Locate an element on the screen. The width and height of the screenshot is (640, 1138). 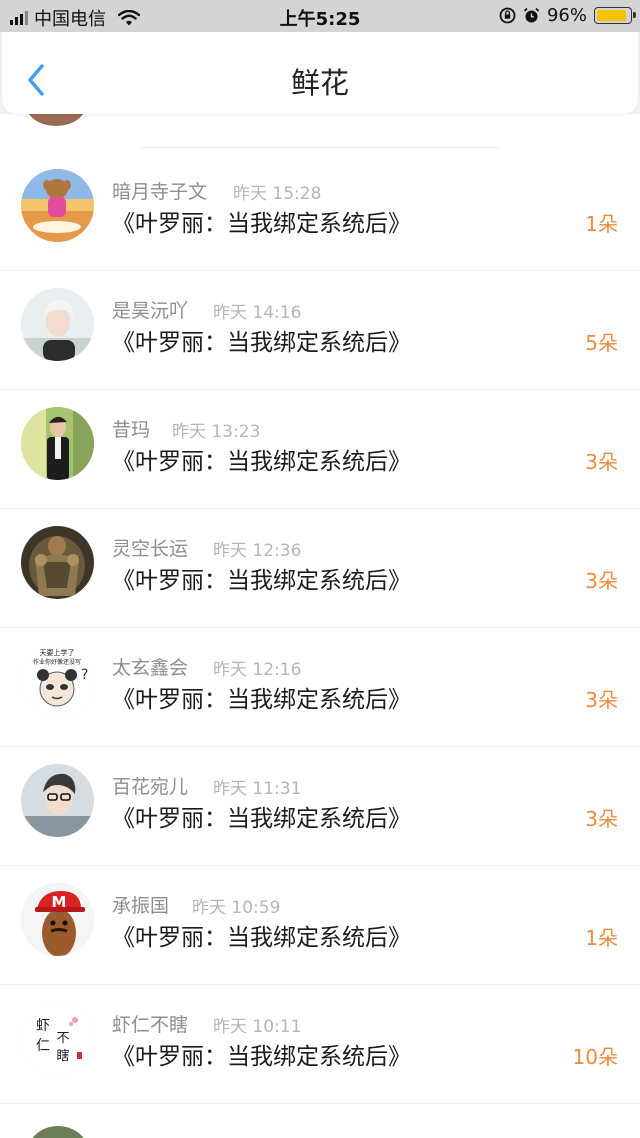
rotation-lock-icon is located at coordinates (507, 15).